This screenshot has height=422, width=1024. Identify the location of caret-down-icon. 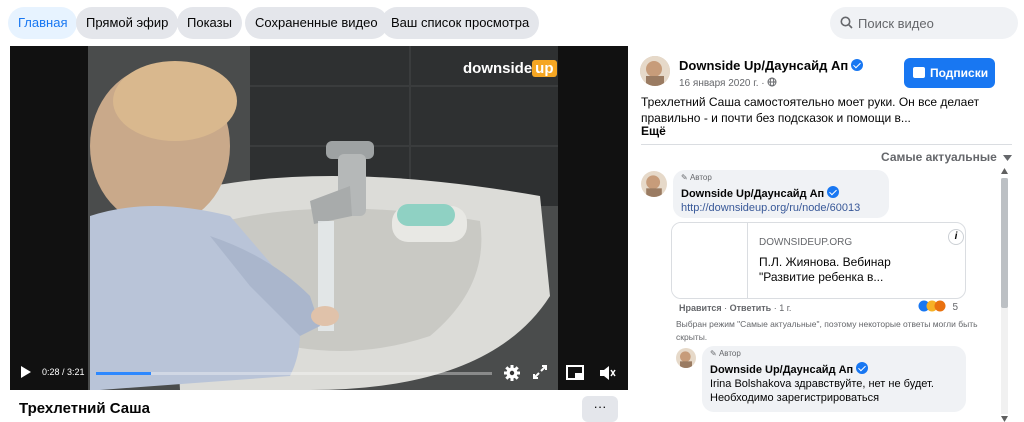
(1008, 158).